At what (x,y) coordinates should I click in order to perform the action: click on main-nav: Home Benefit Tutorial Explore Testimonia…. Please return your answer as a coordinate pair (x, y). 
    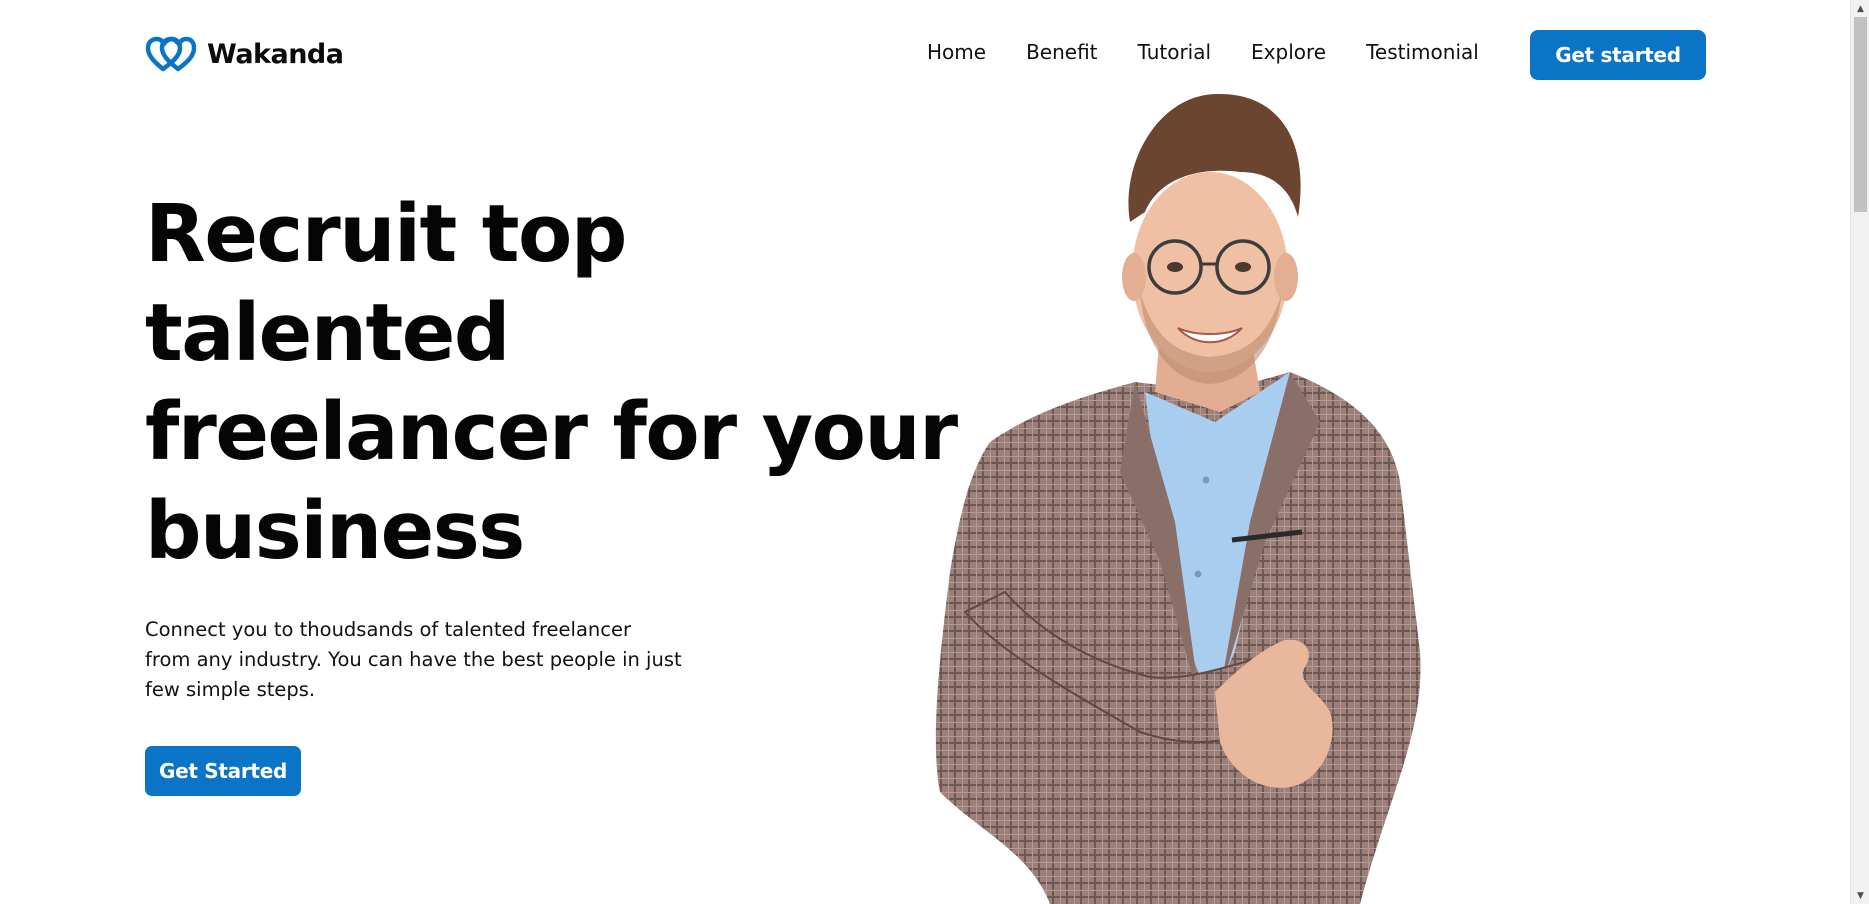
    Looking at the image, I should click on (1223, 52).